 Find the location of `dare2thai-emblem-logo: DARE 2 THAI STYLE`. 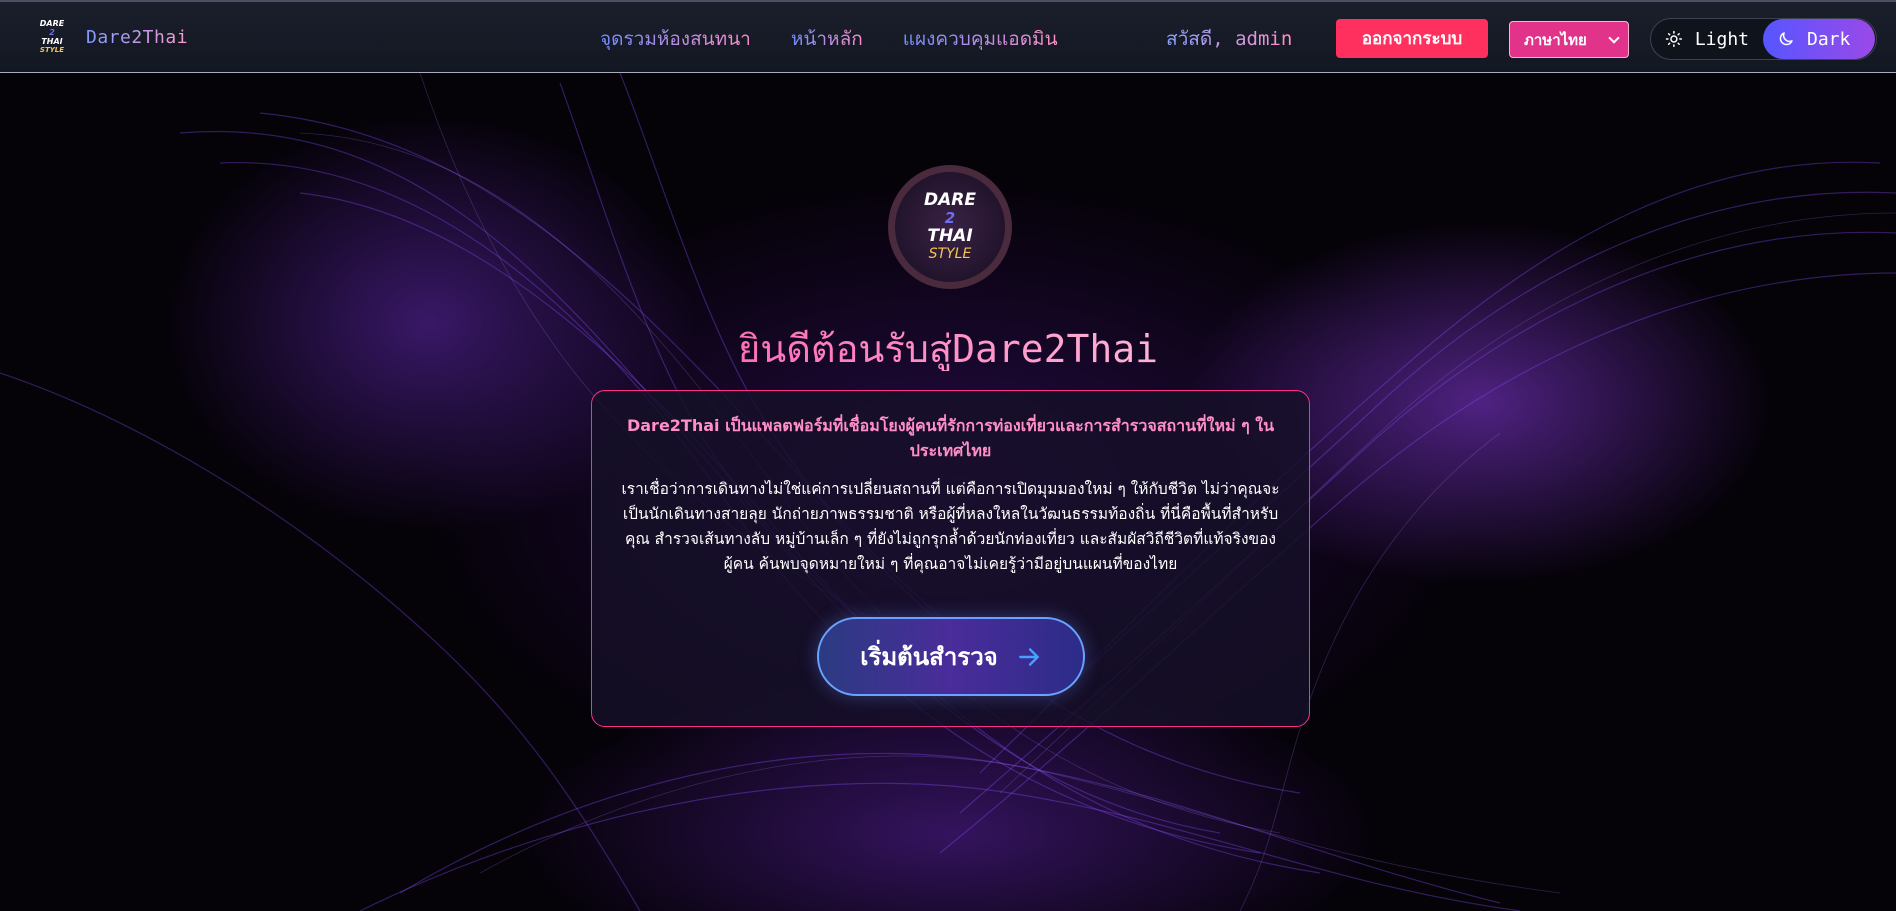

dare2thai-emblem-logo: DARE 2 THAI STYLE is located at coordinates (950, 227).